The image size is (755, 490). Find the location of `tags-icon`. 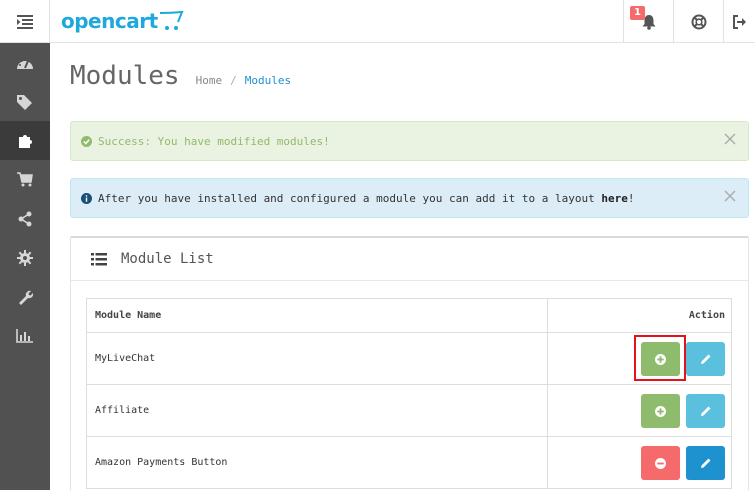

tags-icon is located at coordinates (24, 102).